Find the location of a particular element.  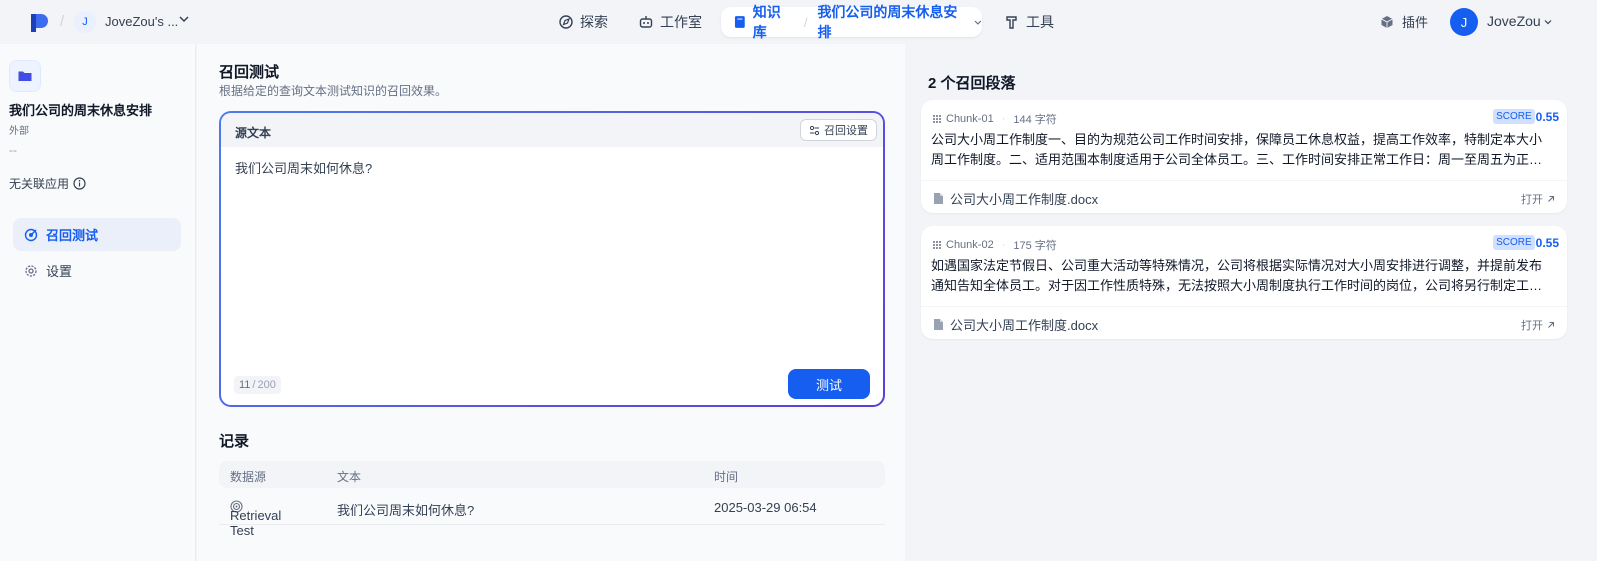

nav-tools: 工具 is located at coordinates (1029, 22).